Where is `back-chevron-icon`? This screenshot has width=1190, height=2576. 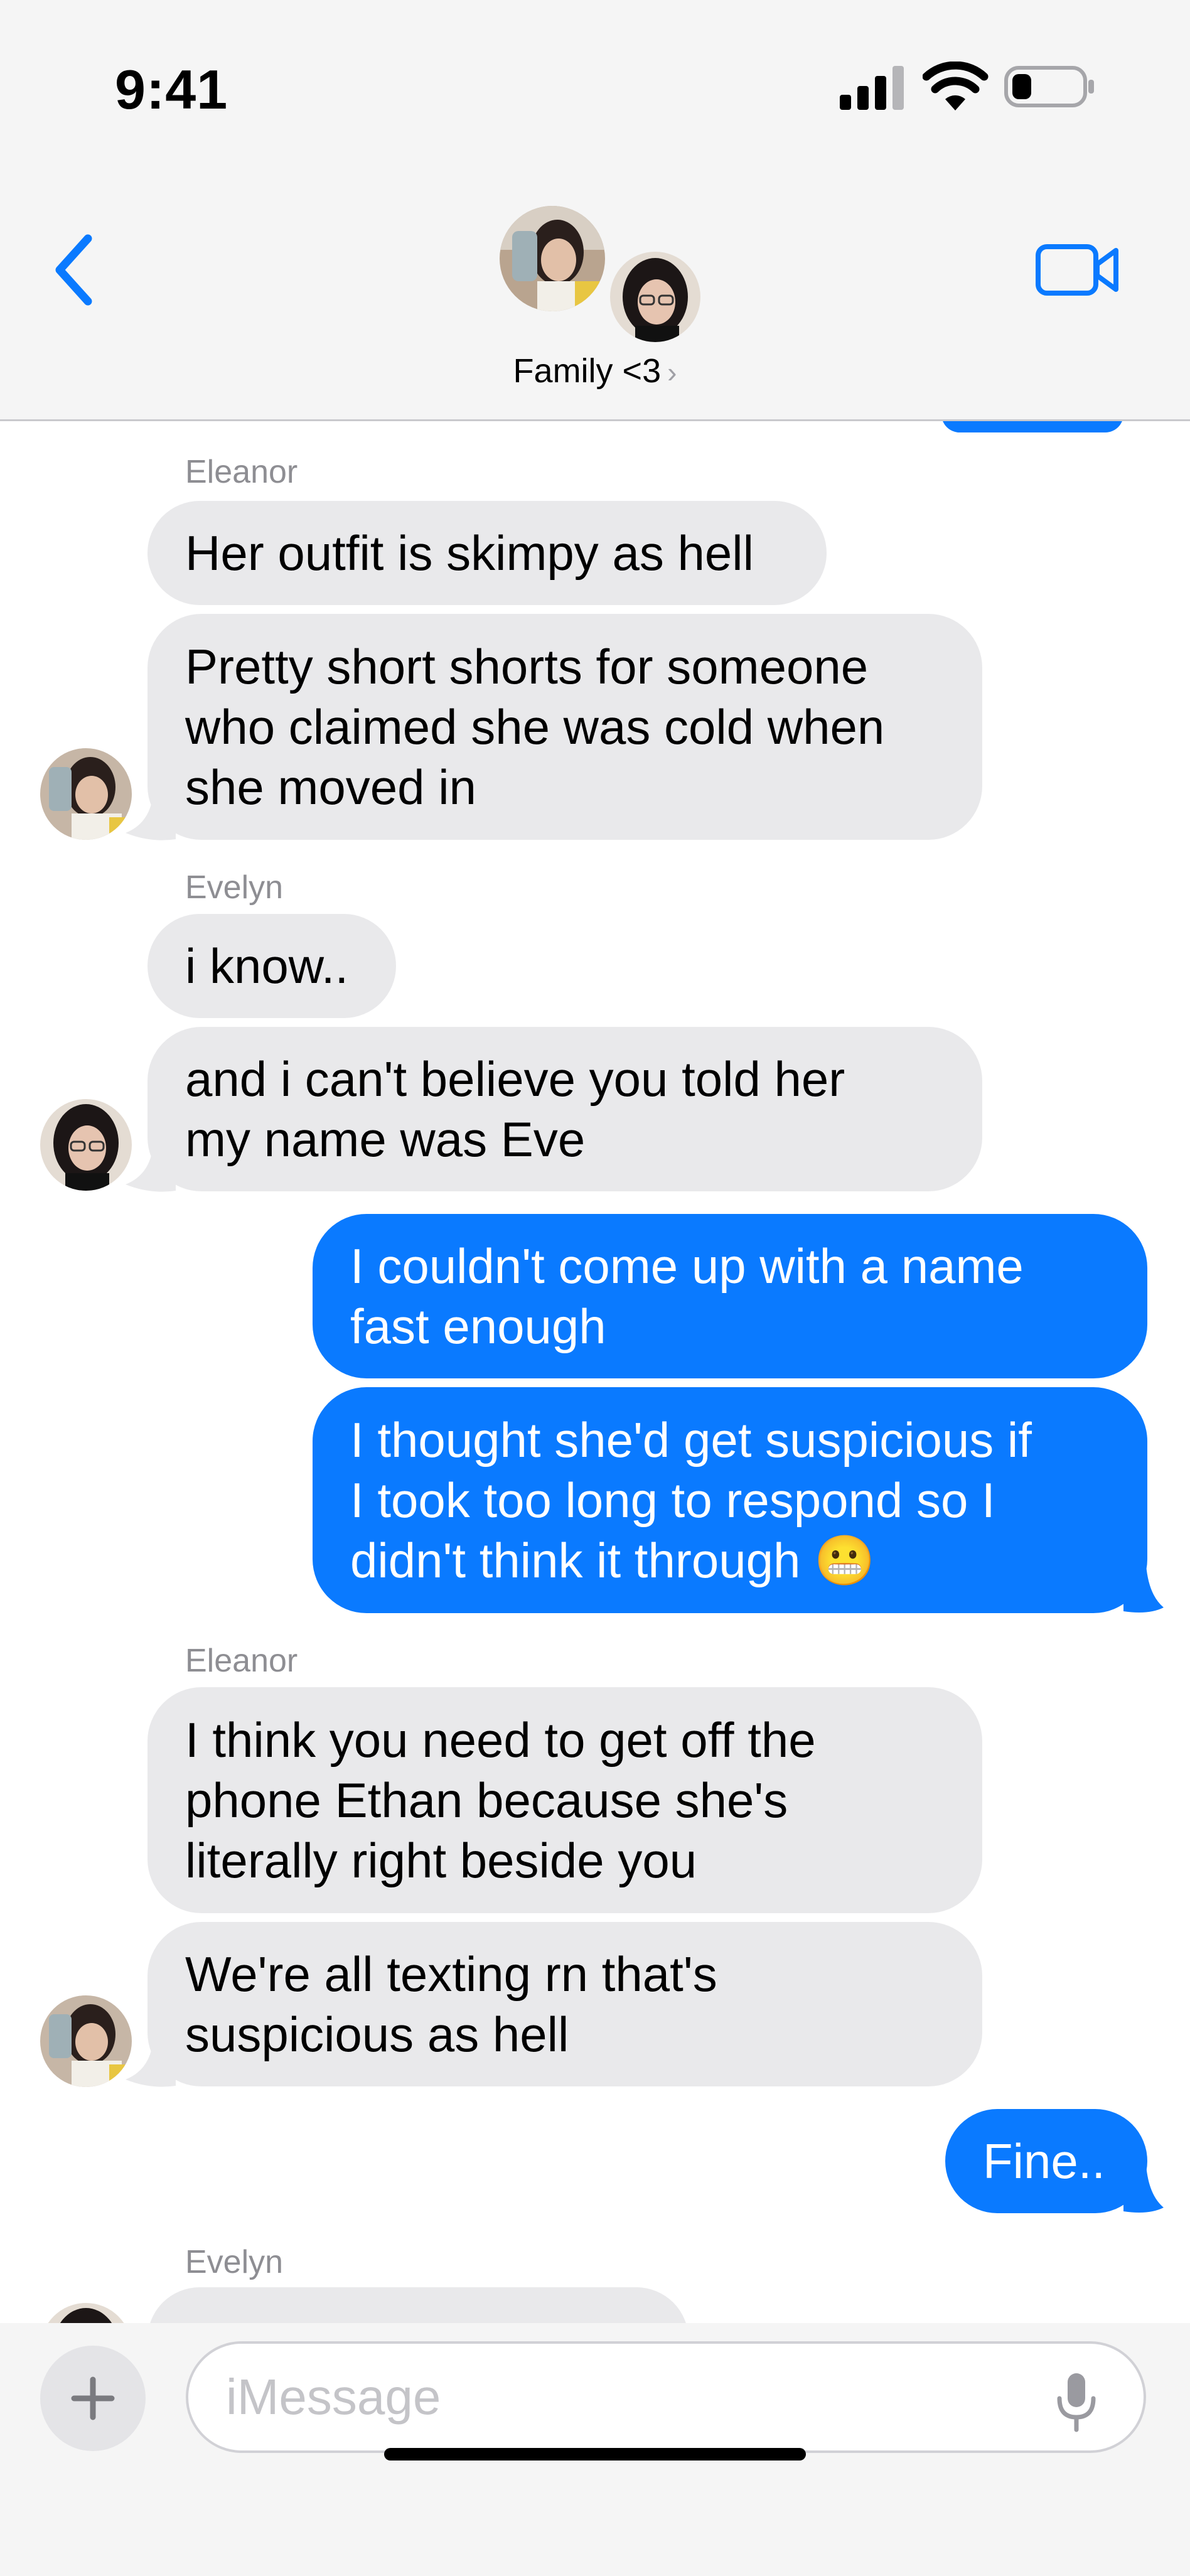
back-chevron-icon is located at coordinates (75, 270).